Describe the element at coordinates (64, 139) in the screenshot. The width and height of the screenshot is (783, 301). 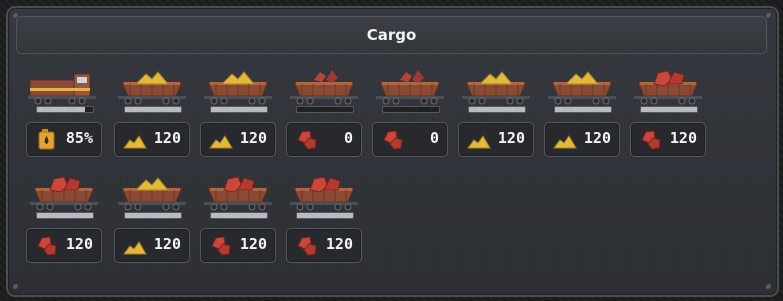
I see `fuel-slot: 85%` at that location.